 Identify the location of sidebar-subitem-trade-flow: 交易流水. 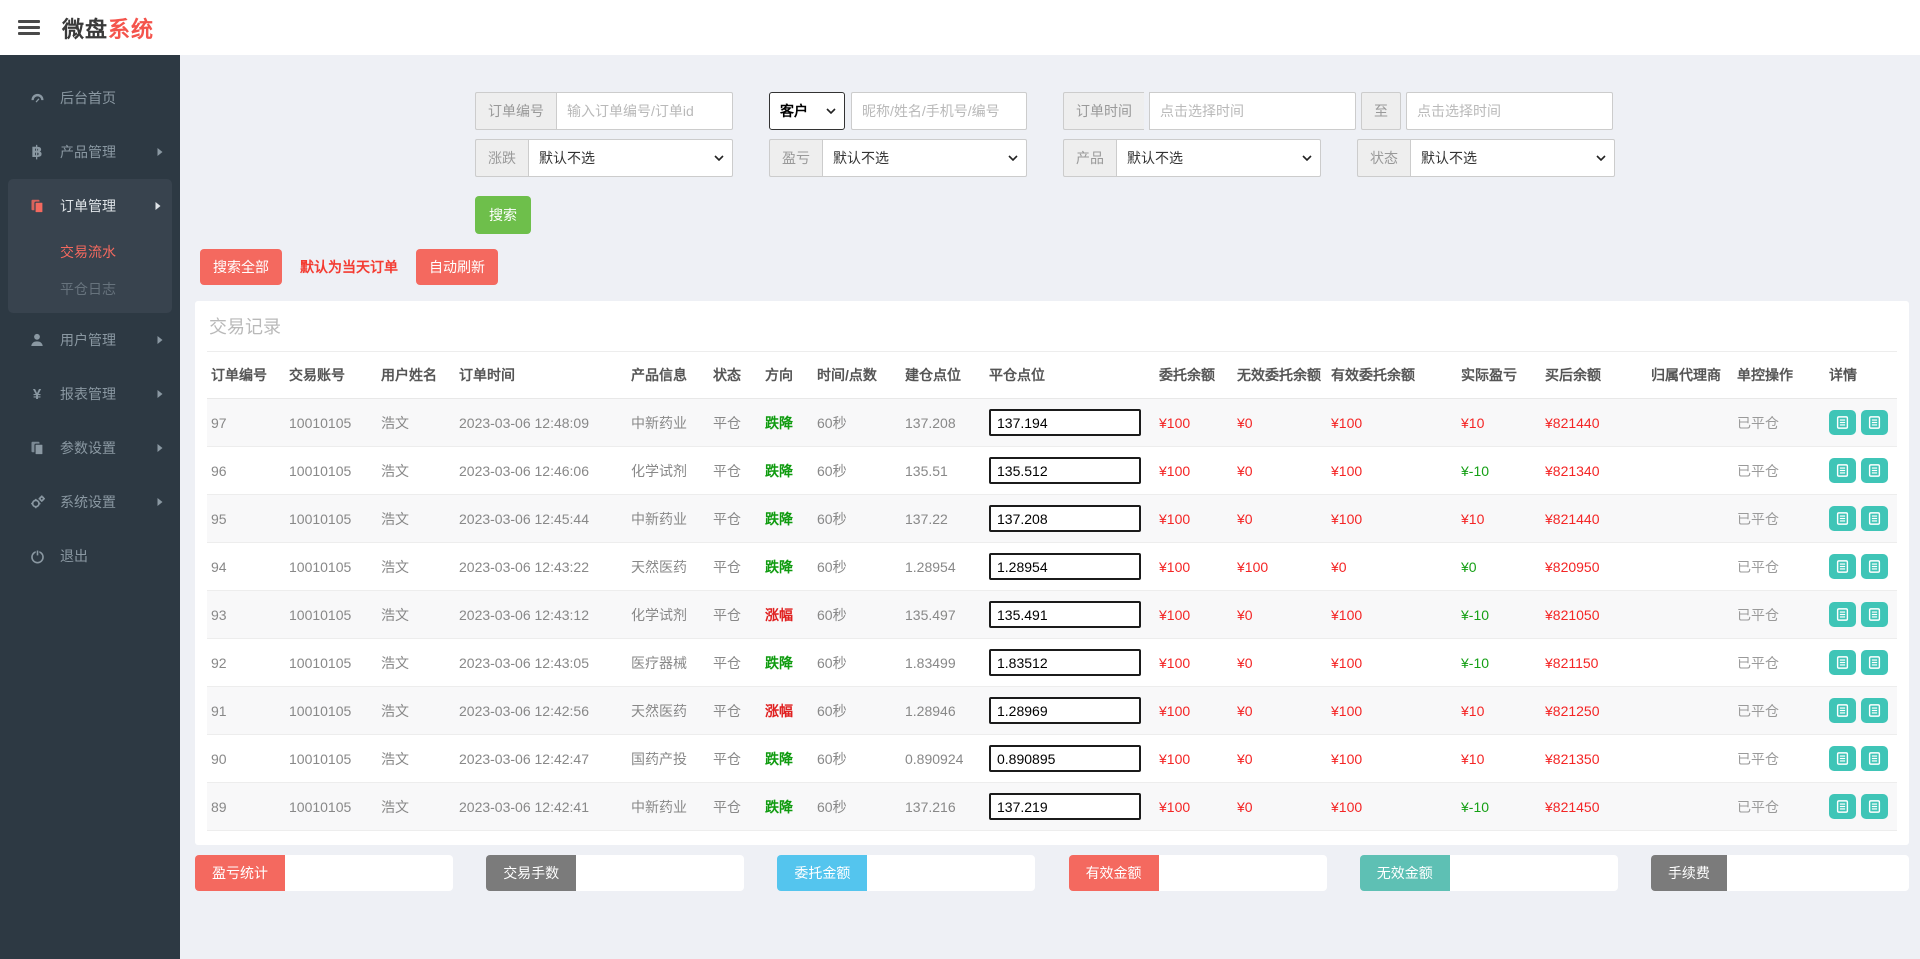
(90, 251).